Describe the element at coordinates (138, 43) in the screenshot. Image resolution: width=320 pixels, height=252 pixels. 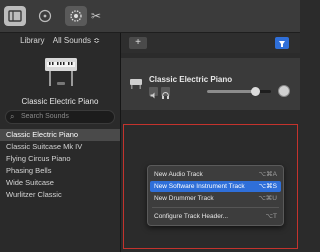
I see `add-track-button: +` at that location.